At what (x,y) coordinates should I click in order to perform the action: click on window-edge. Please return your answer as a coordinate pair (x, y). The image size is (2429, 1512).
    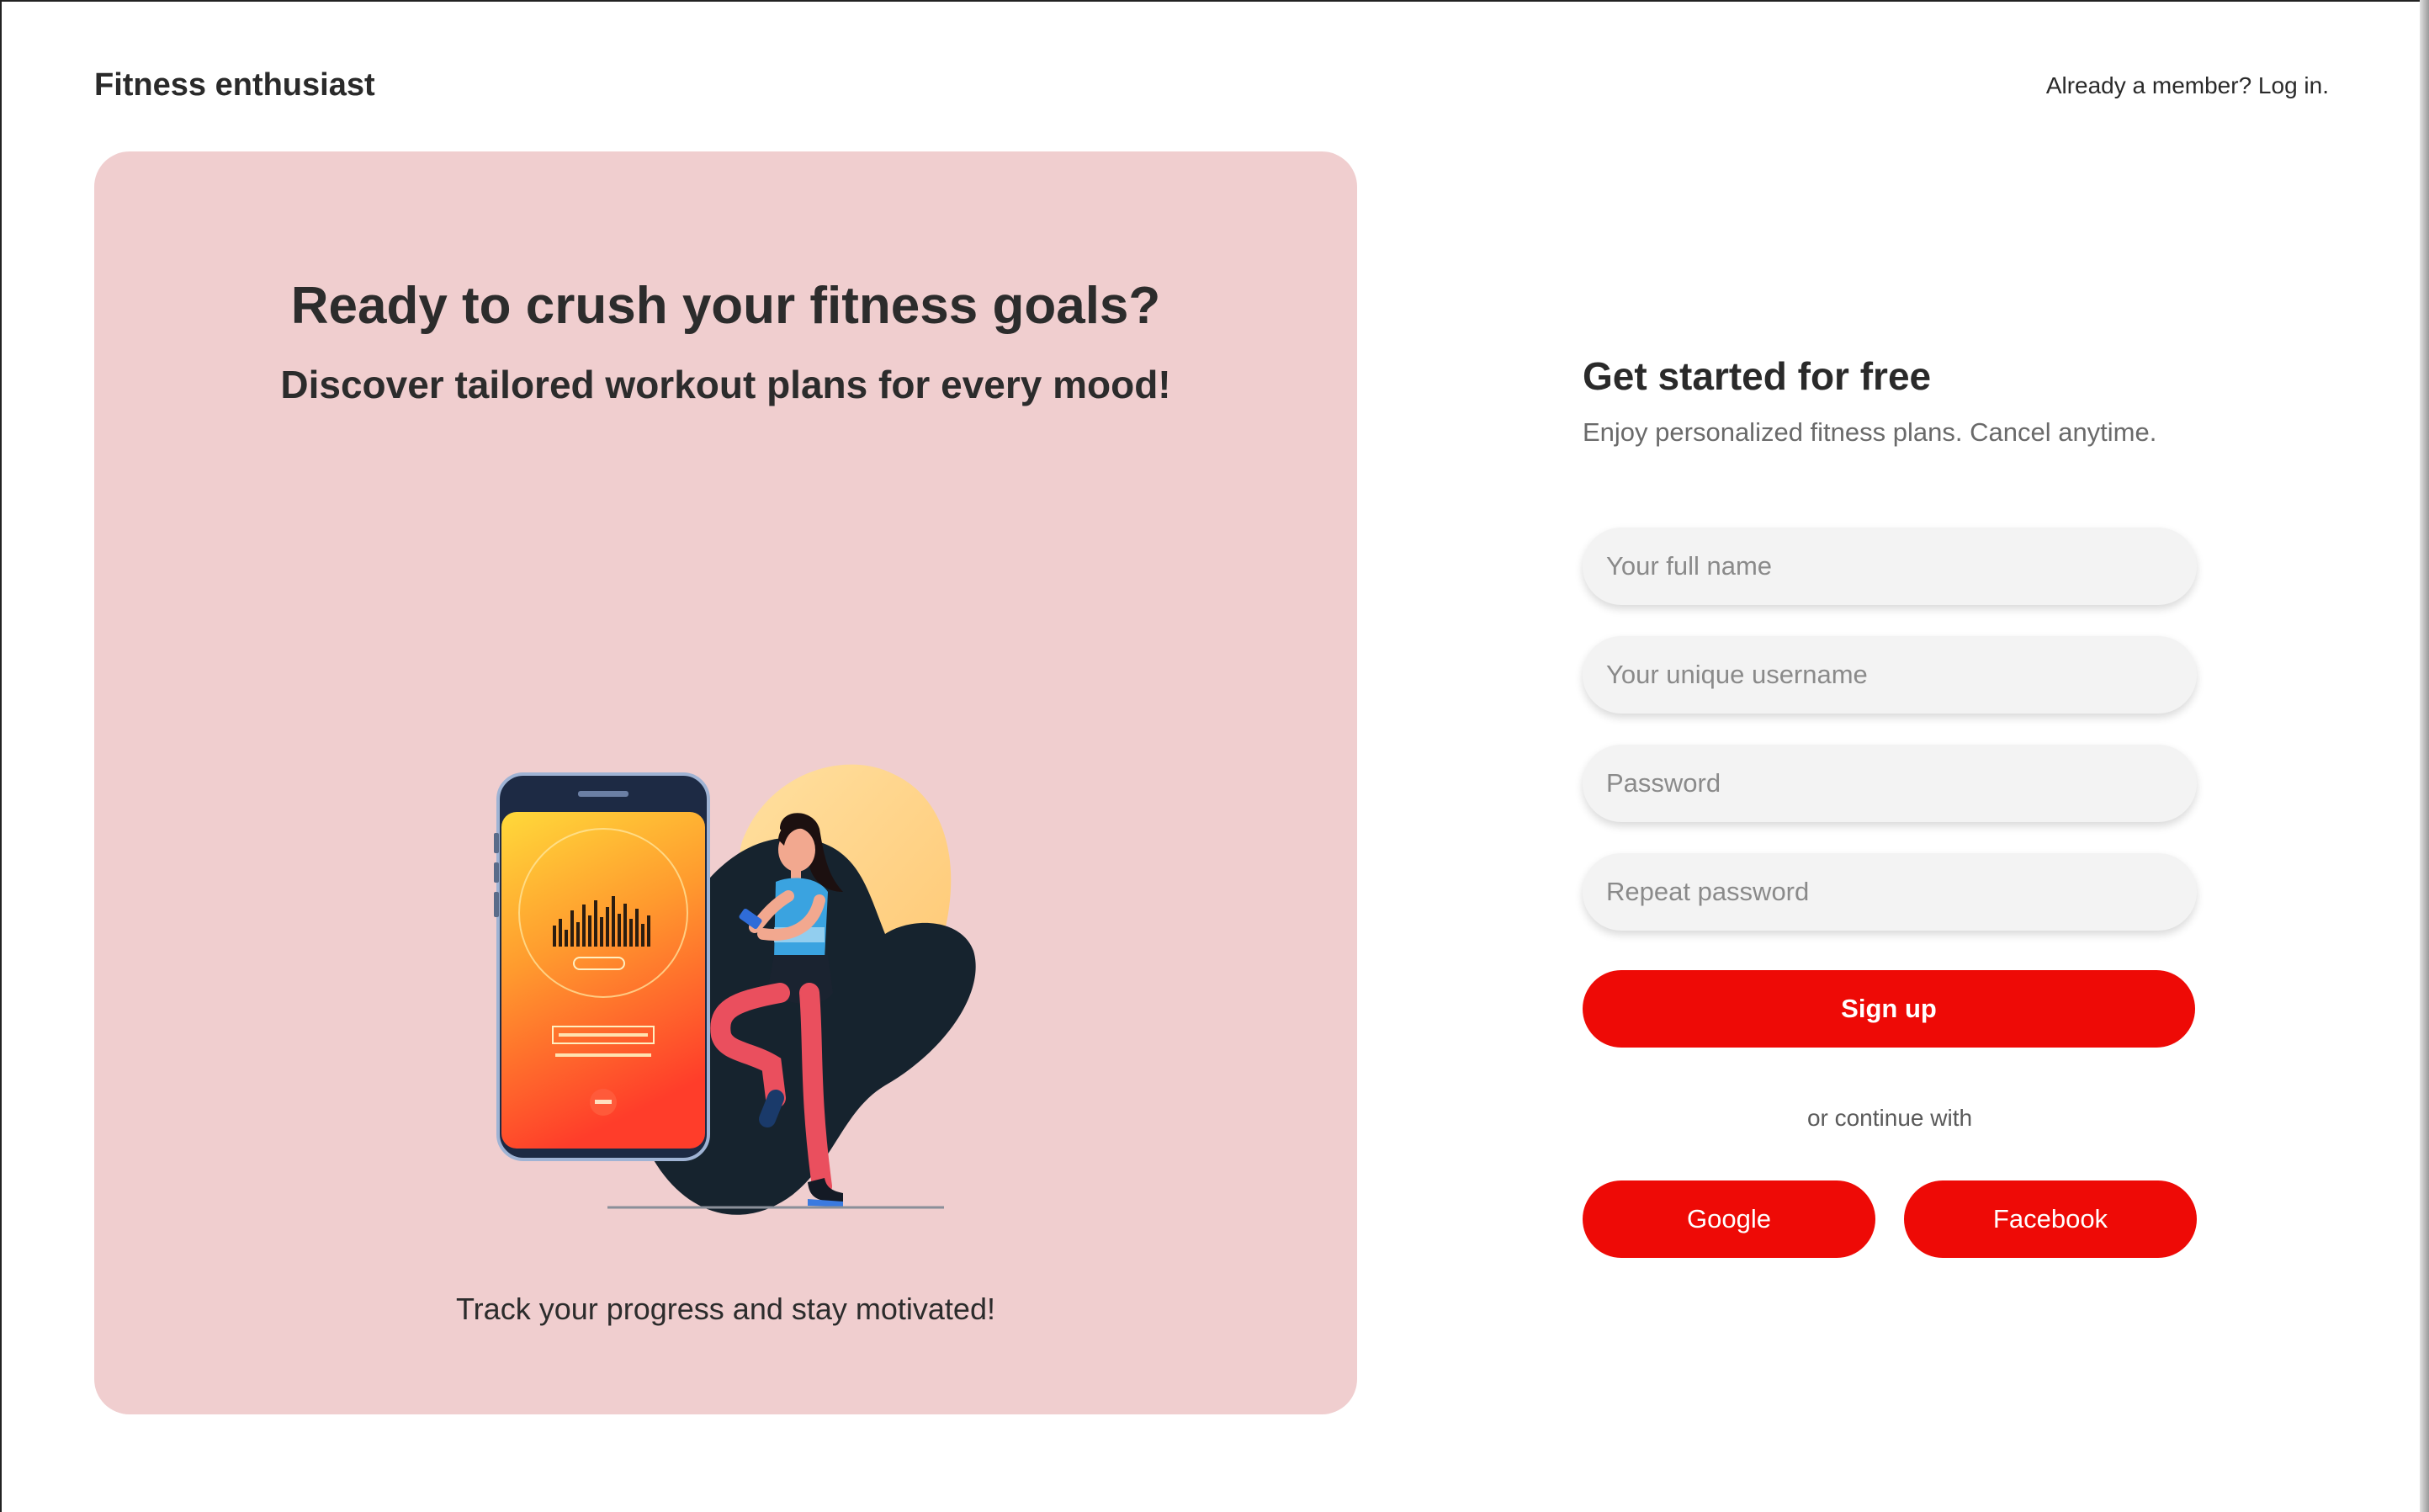
    Looking at the image, I should click on (2424, 756).